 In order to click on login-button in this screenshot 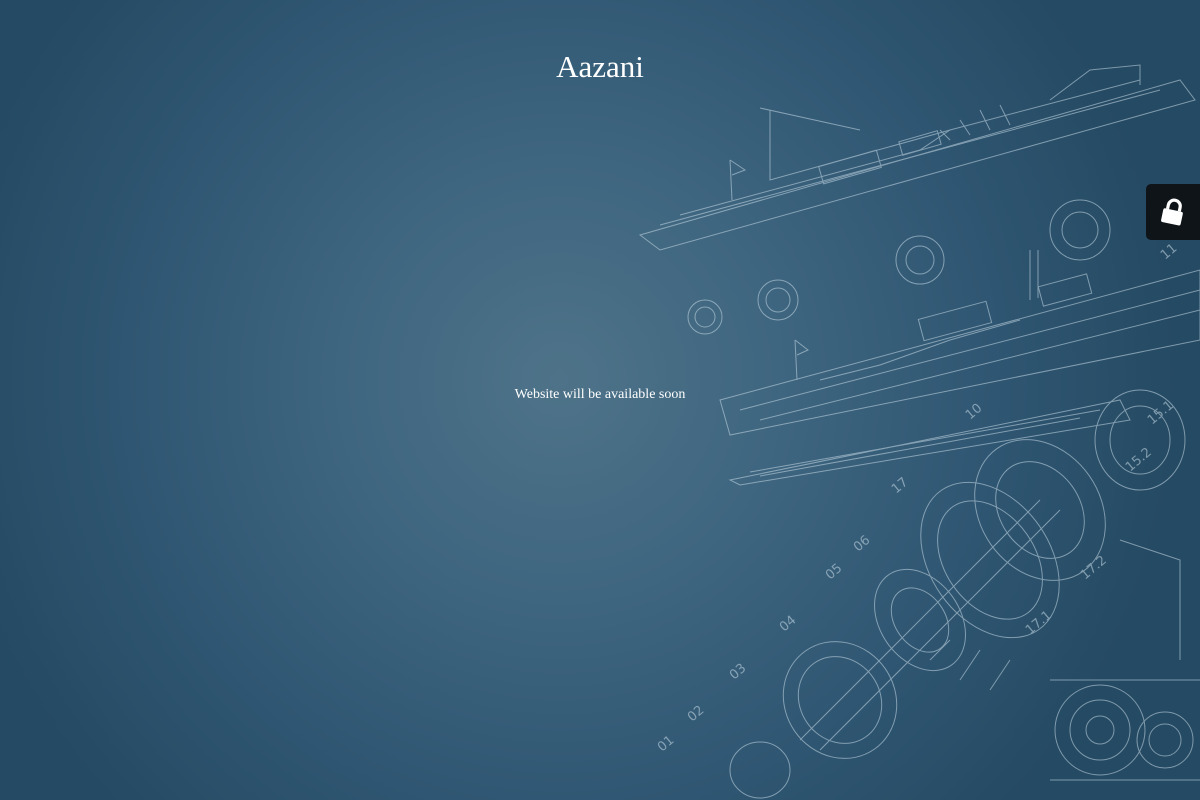, I will do `click(1173, 212)`.